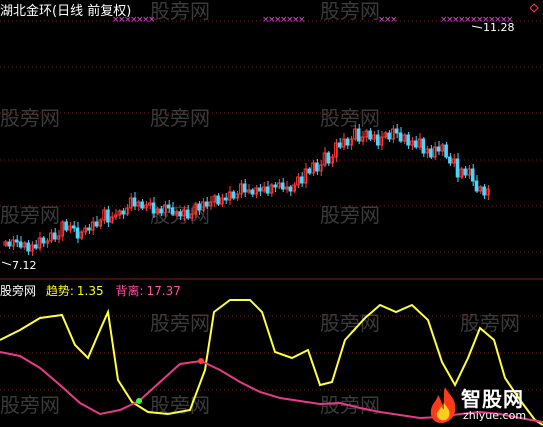  Describe the element at coordinates (59, 291) in the screenshot. I see `trend-label: 趋势:` at that location.